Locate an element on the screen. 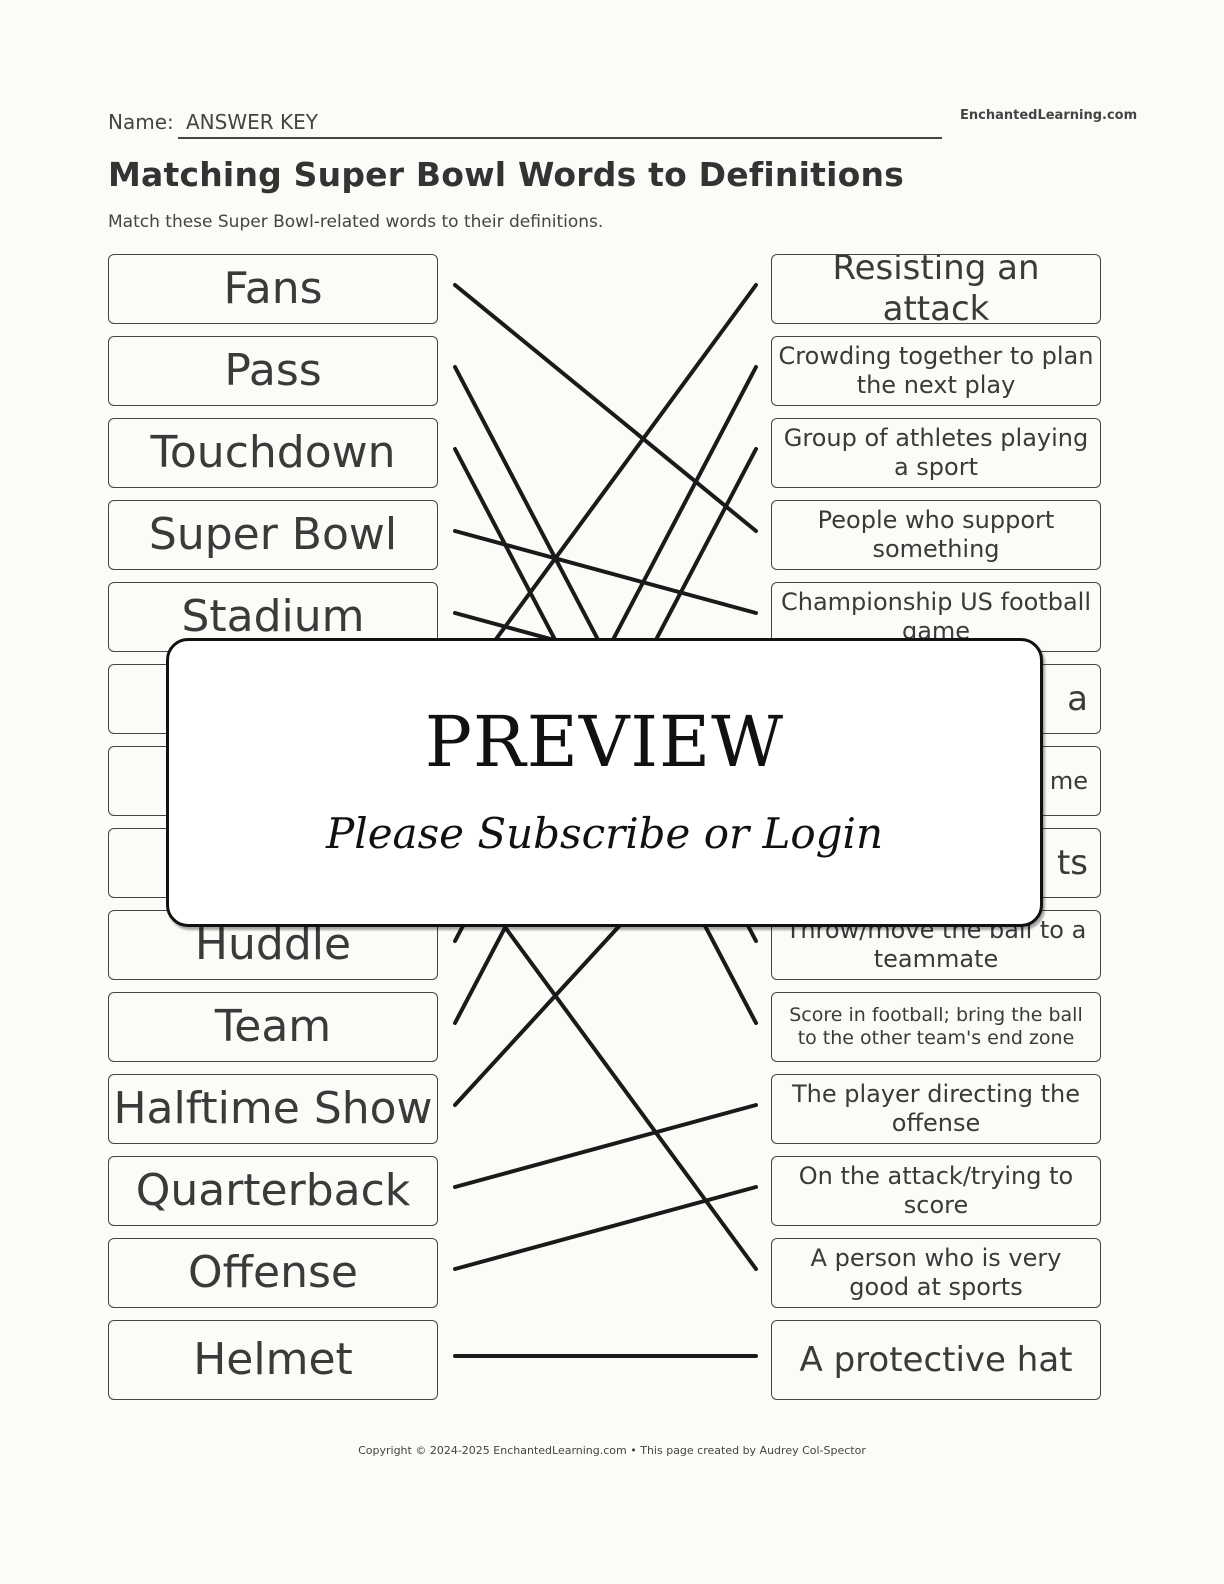 The height and width of the screenshot is (1584, 1224). preview-overlay: PREVIEW Please Subscribe or Login is located at coordinates (604, 782).